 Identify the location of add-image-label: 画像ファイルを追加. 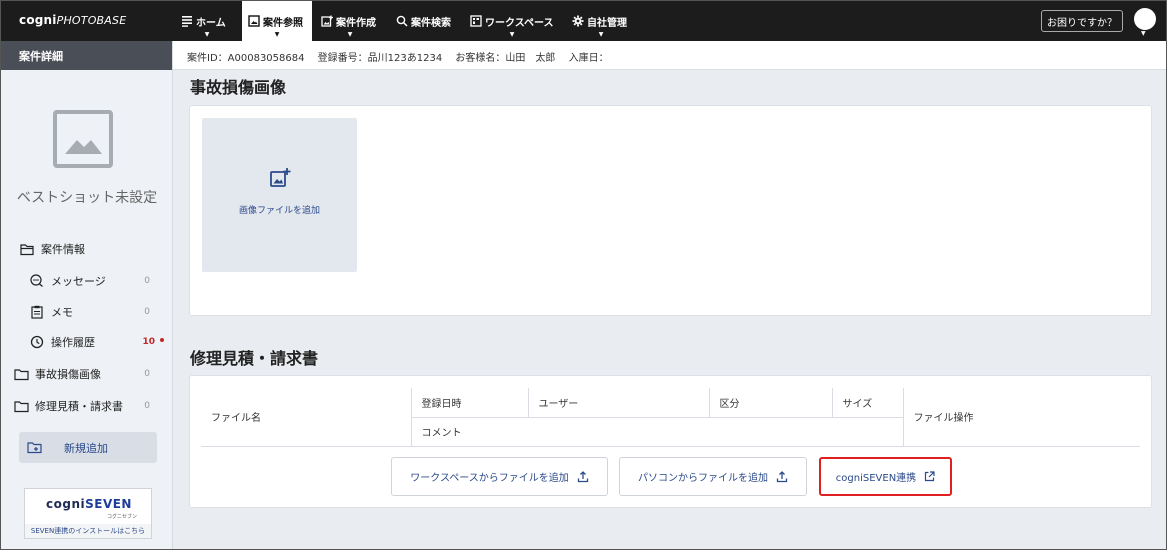
(279, 211).